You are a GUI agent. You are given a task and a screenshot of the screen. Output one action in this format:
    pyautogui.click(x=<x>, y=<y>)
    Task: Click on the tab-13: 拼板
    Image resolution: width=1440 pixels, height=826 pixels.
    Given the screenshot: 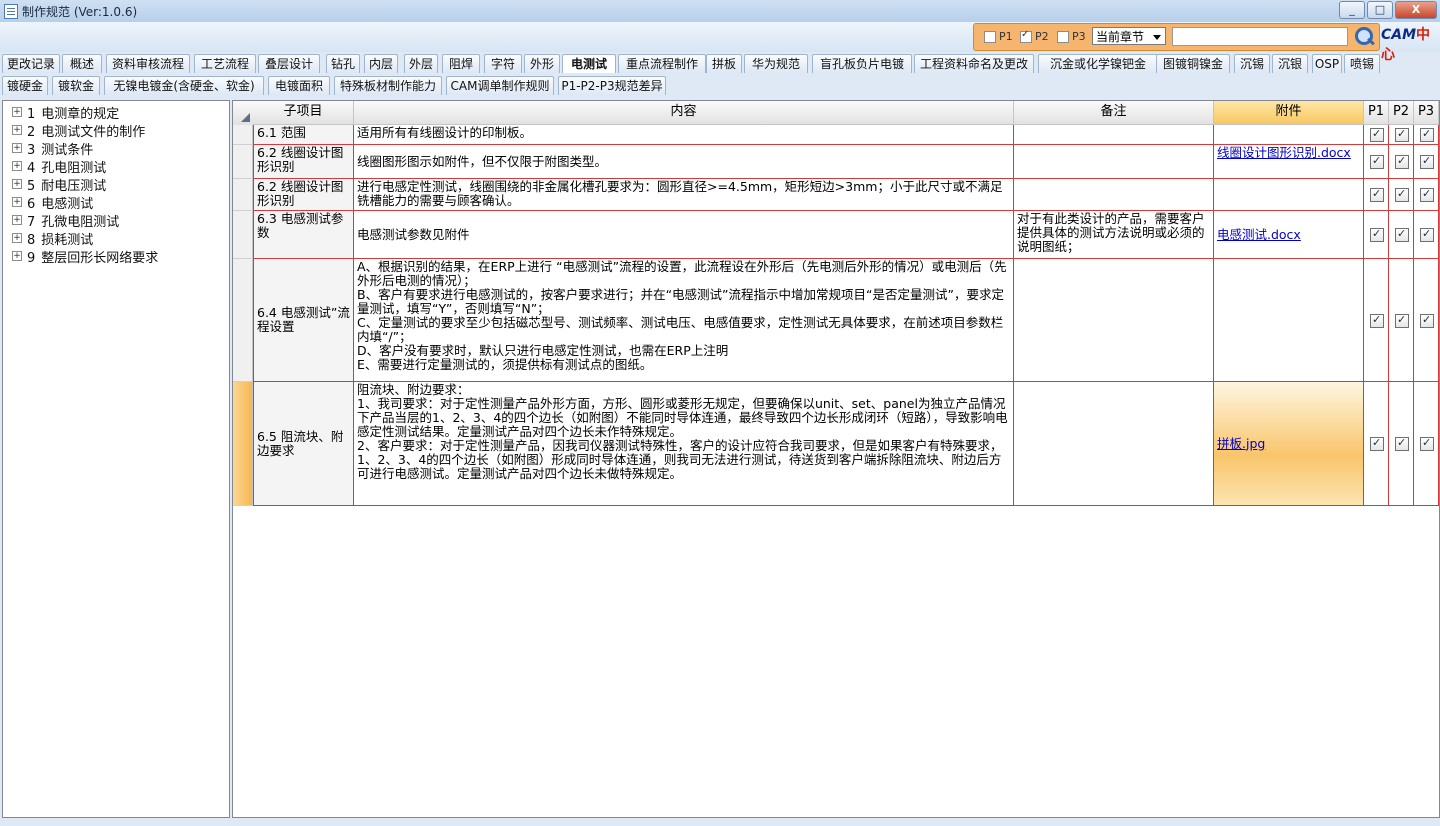 What is the action you would take?
    pyautogui.click(x=724, y=63)
    